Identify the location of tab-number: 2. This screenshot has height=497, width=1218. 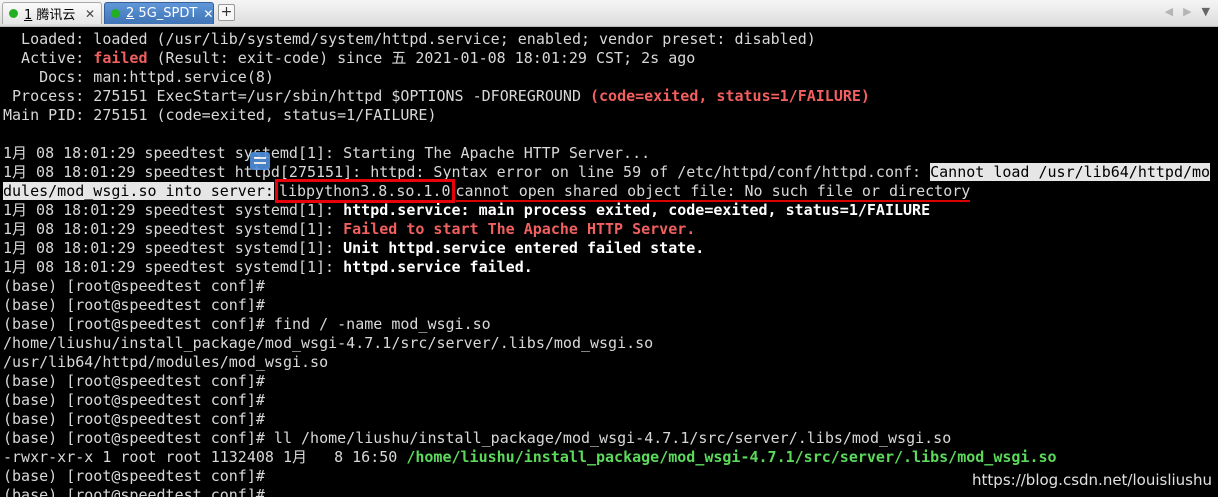
(130, 13).